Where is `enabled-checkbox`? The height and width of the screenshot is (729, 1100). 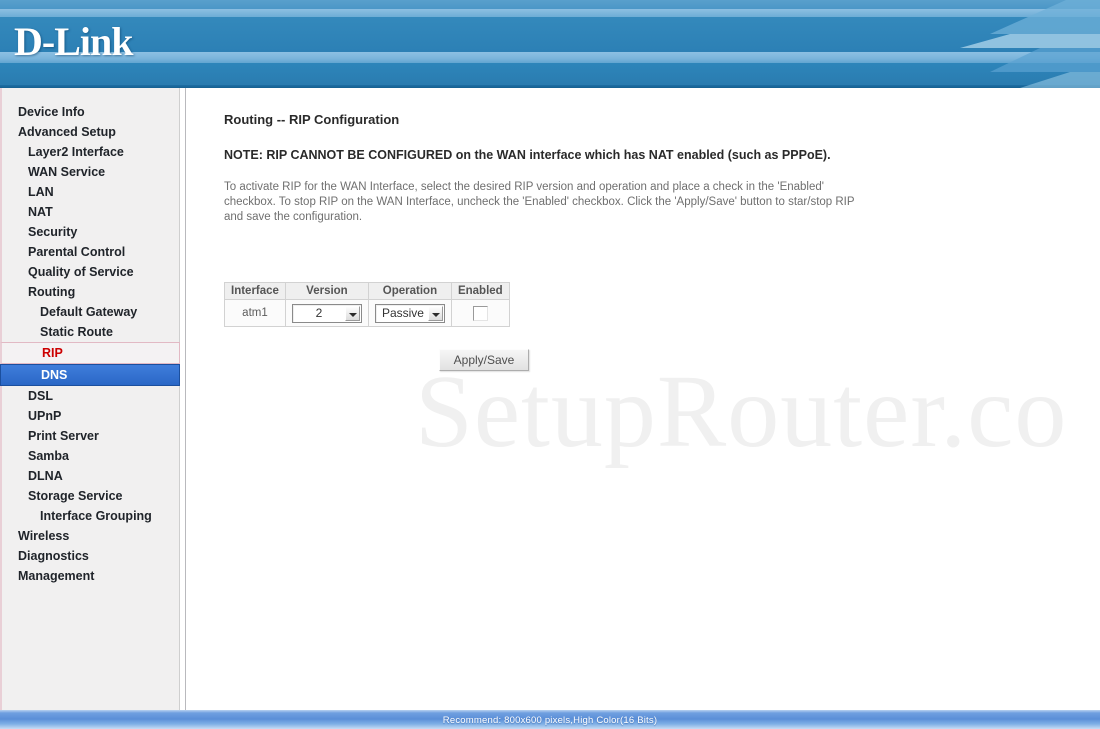 enabled-checkbox is located at coordinates (480, 313).